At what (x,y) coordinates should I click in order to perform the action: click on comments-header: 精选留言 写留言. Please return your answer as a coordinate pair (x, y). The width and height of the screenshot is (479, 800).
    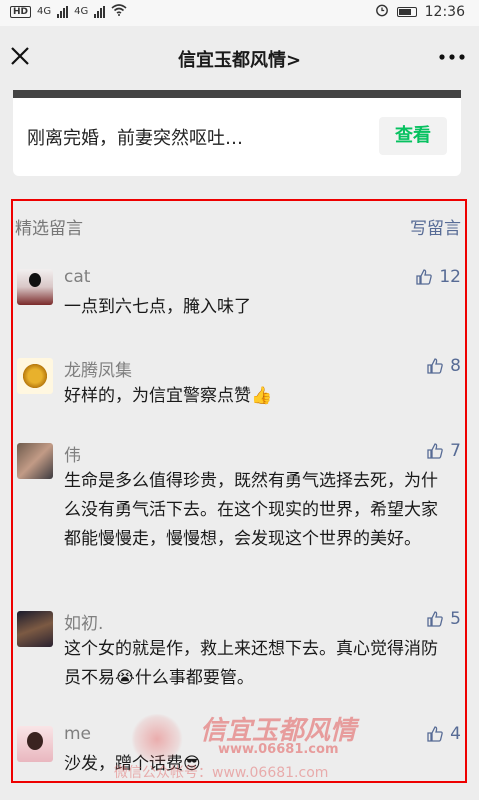
    Looking at the image, I should click on (239, 221).